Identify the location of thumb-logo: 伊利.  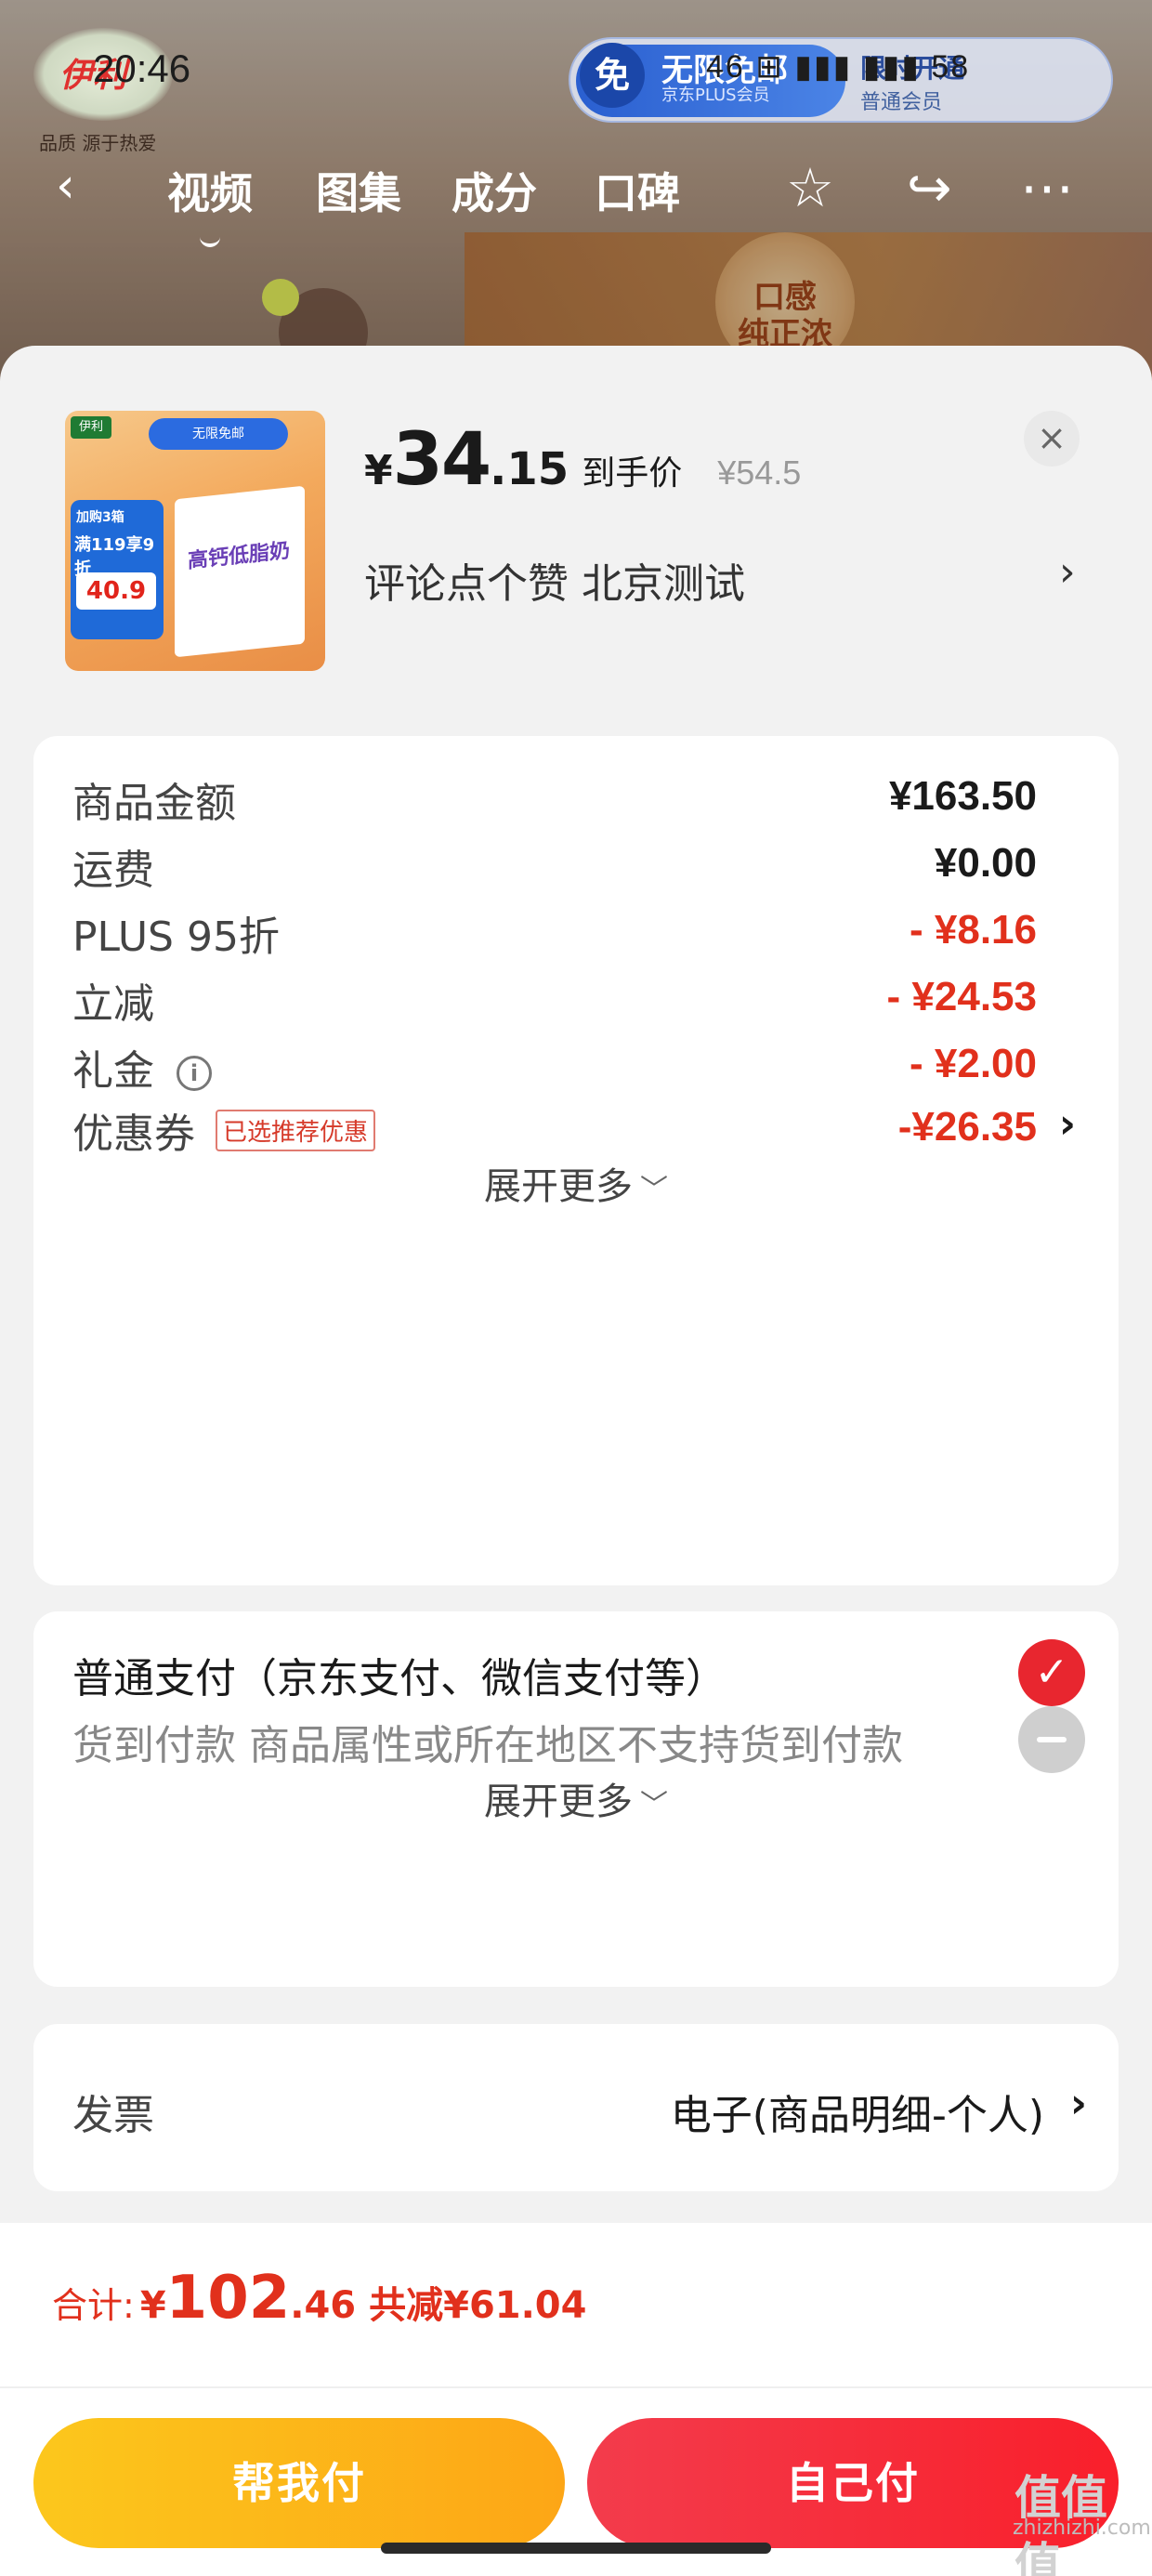
(91, 427).